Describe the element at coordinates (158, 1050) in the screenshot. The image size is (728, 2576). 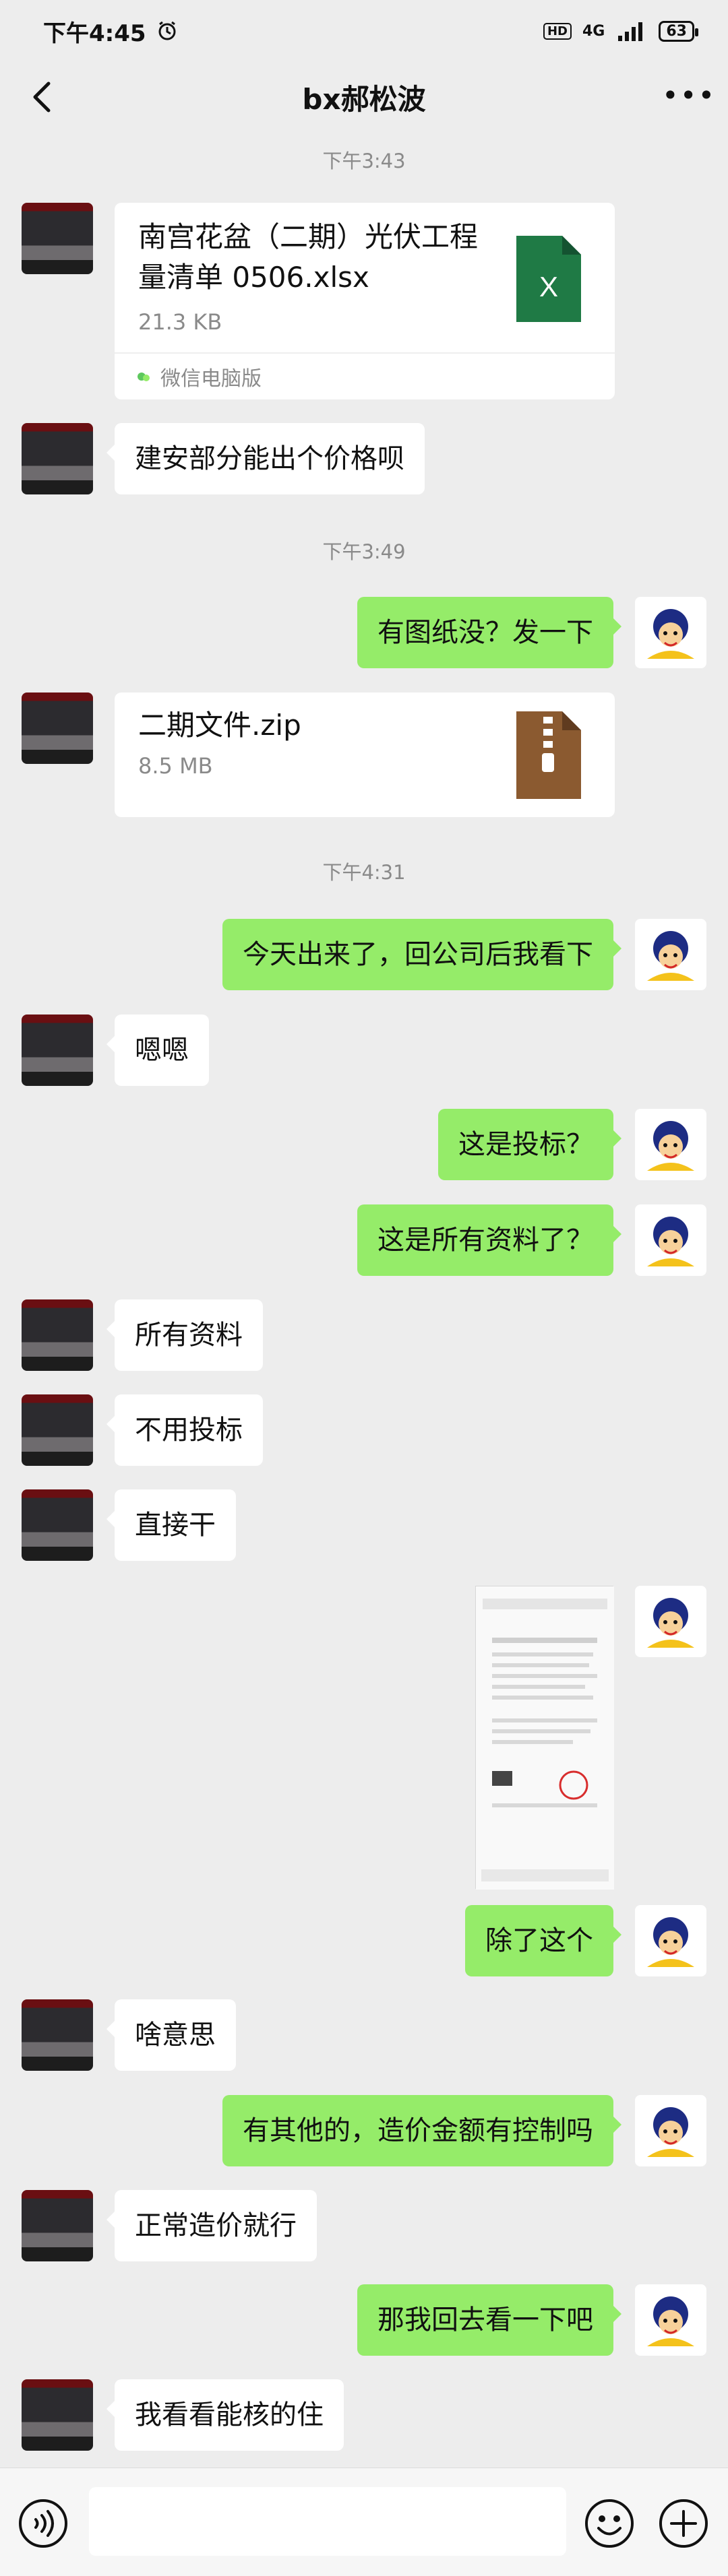
I see `incoming-text-message: 嗯嗯` at that location.